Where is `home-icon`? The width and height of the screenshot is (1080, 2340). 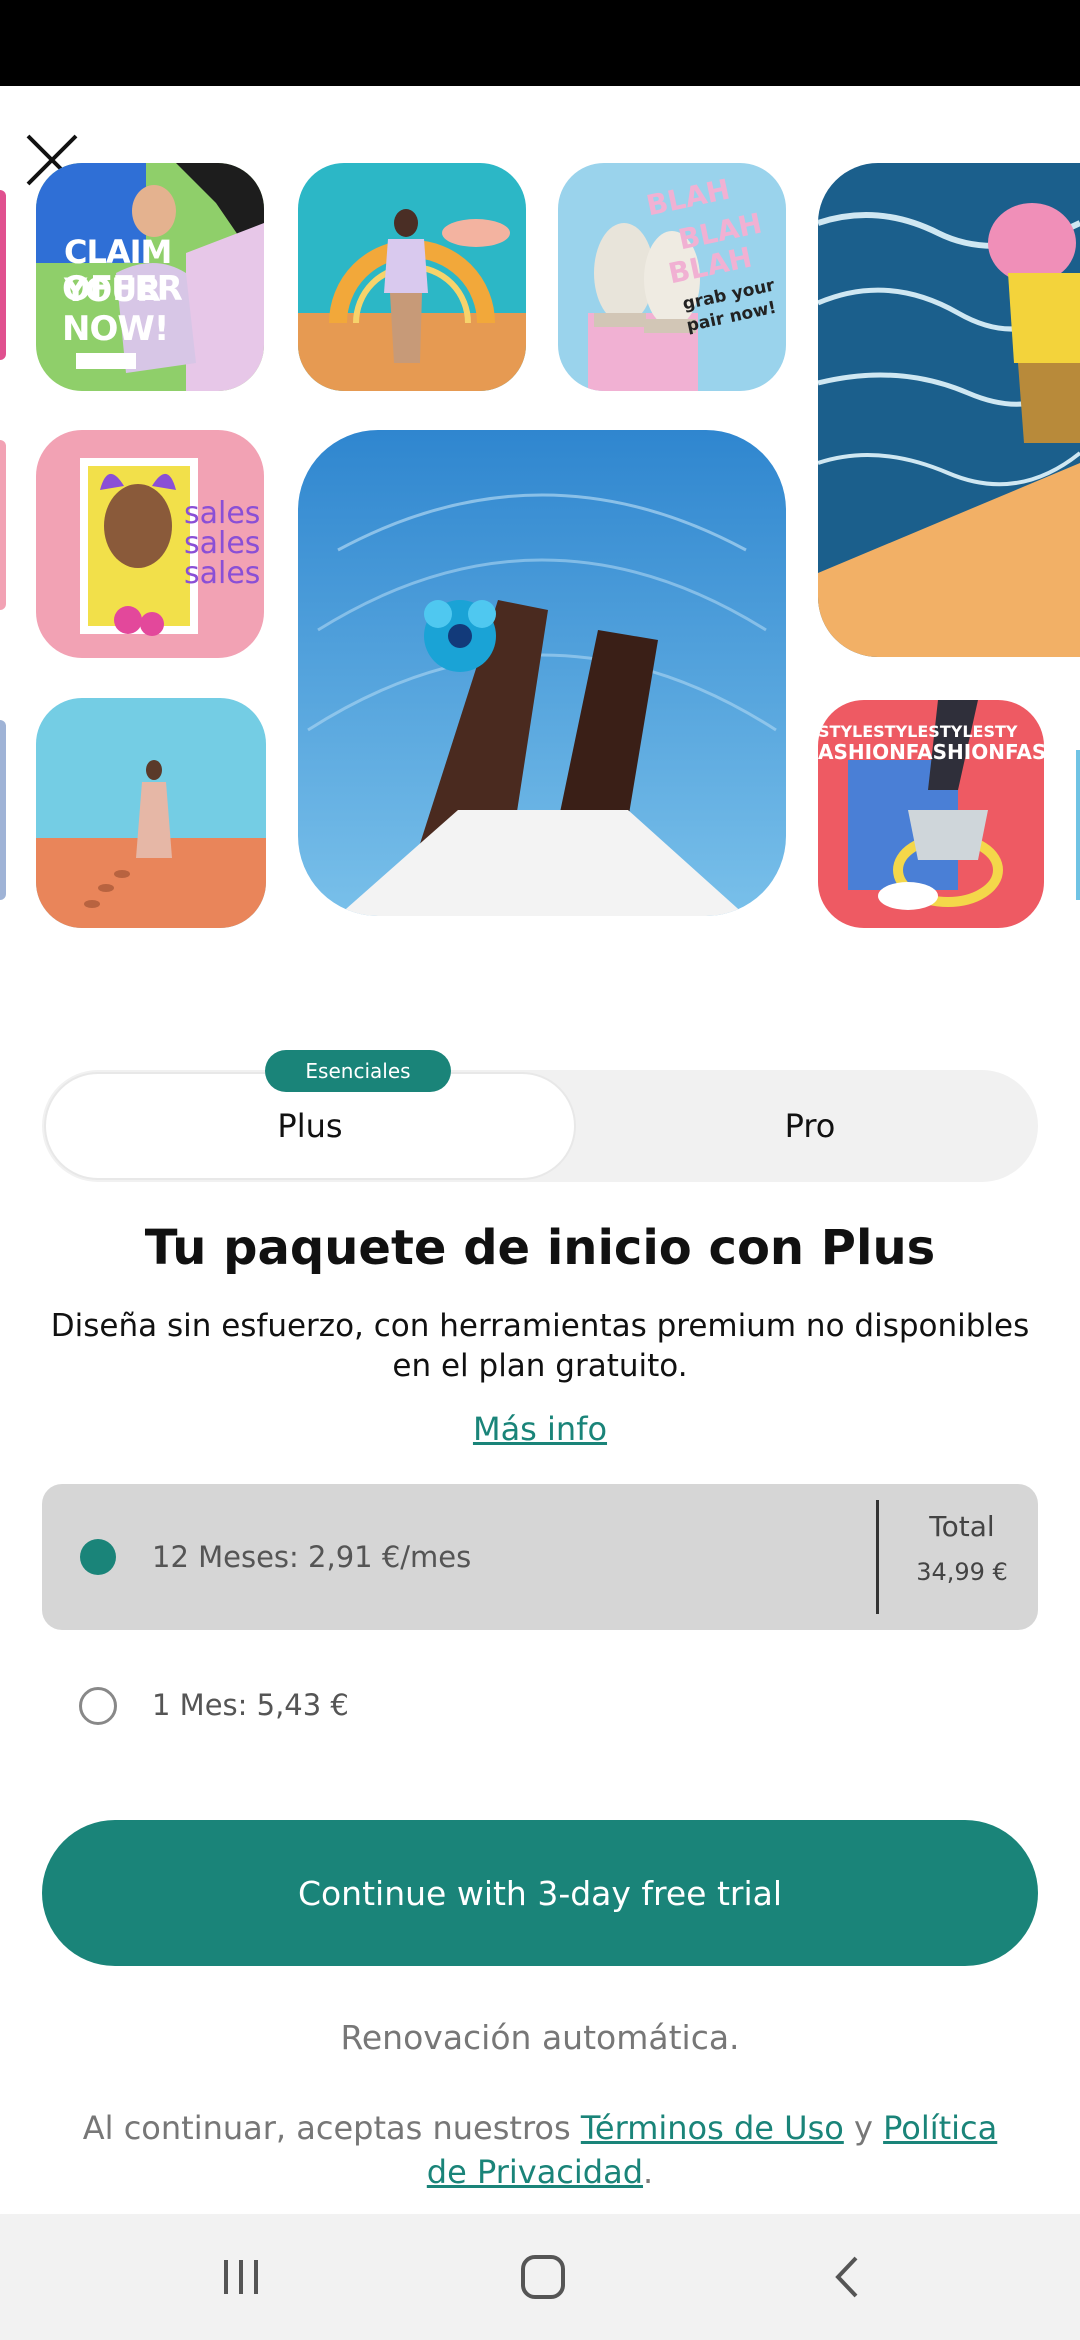
home-icon is located at coordinates (543, 2277).